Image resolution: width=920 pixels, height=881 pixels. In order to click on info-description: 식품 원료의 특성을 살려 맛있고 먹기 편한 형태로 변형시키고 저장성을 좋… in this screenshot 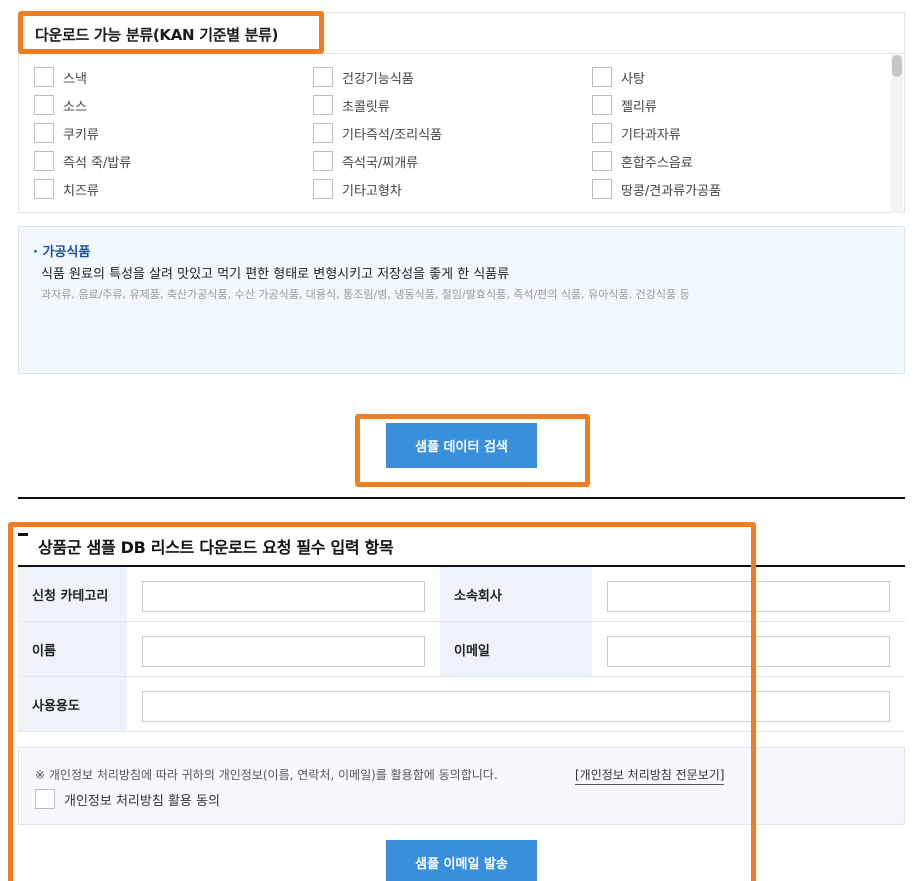, I will do `click(275, 274)`.